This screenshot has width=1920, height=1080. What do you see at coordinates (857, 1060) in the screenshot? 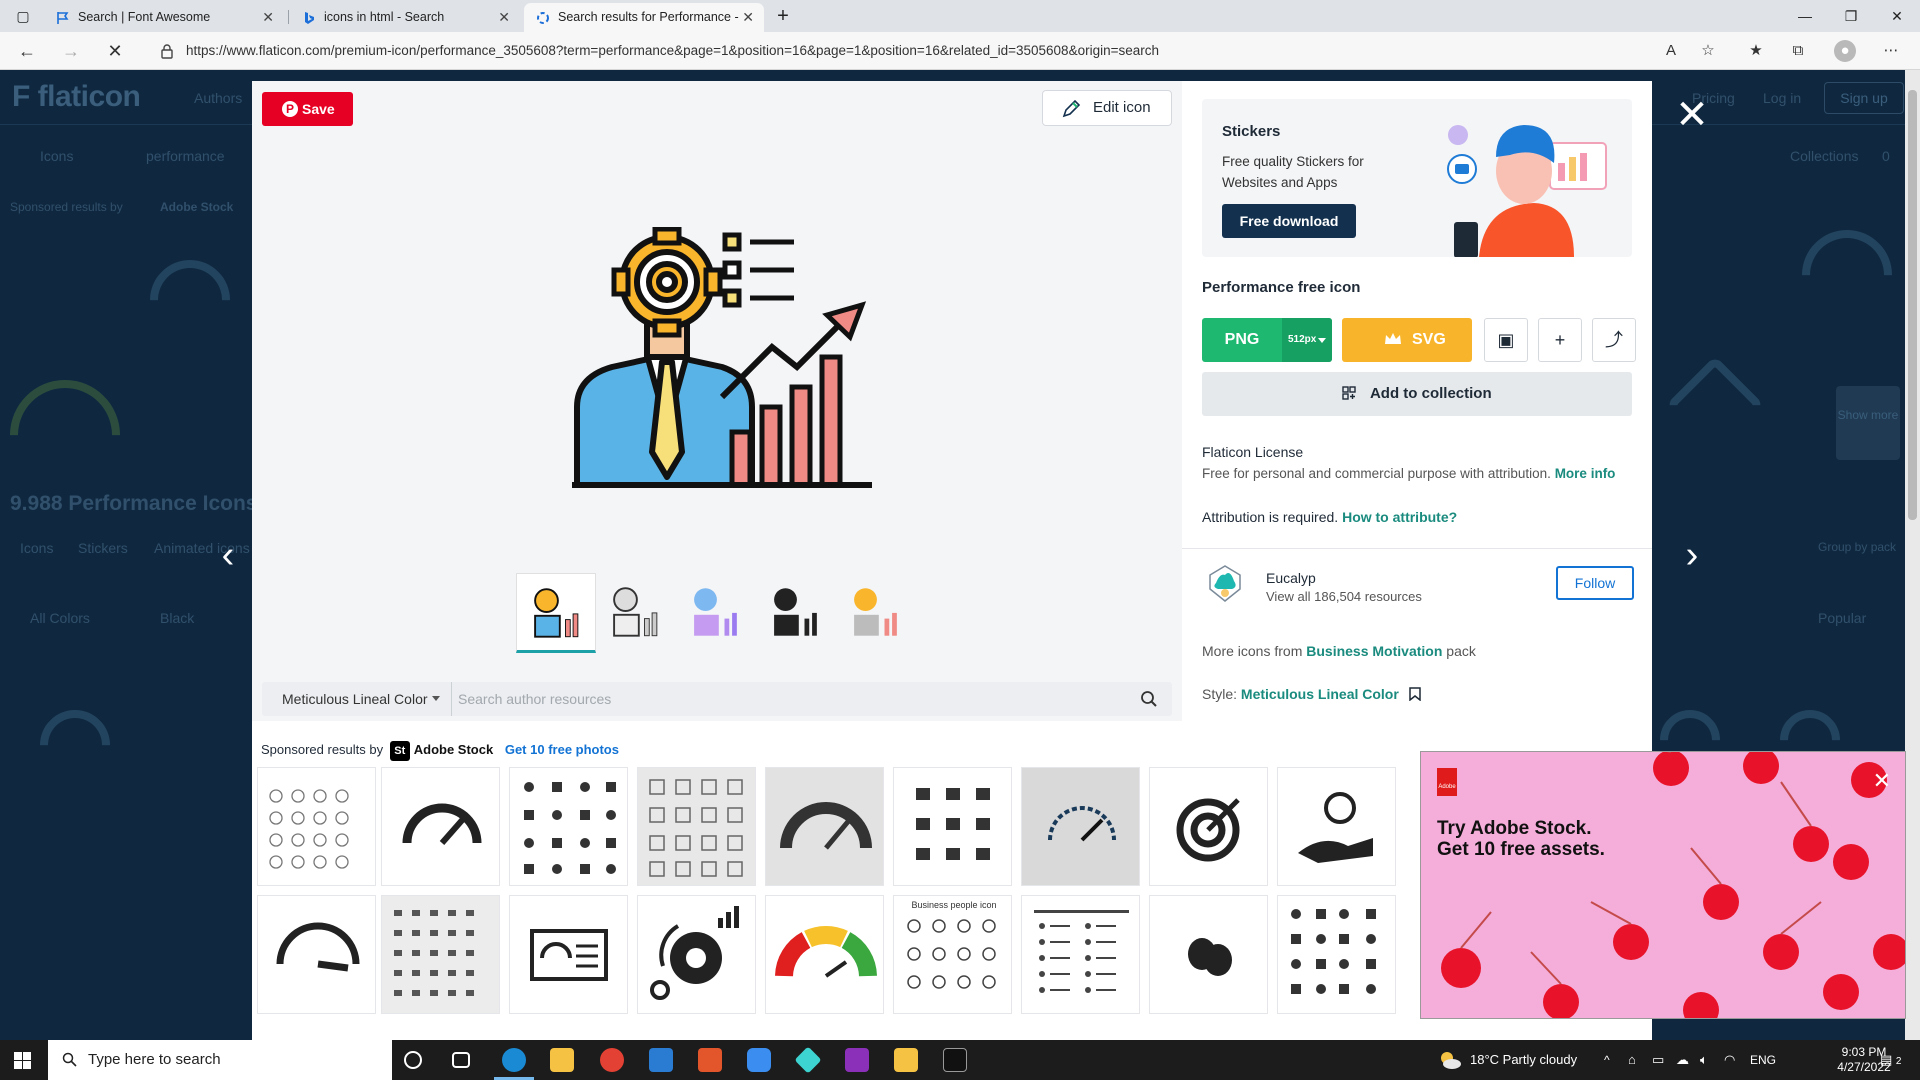
I see `phpstorm-icon` at bounding box center [857, 1060].